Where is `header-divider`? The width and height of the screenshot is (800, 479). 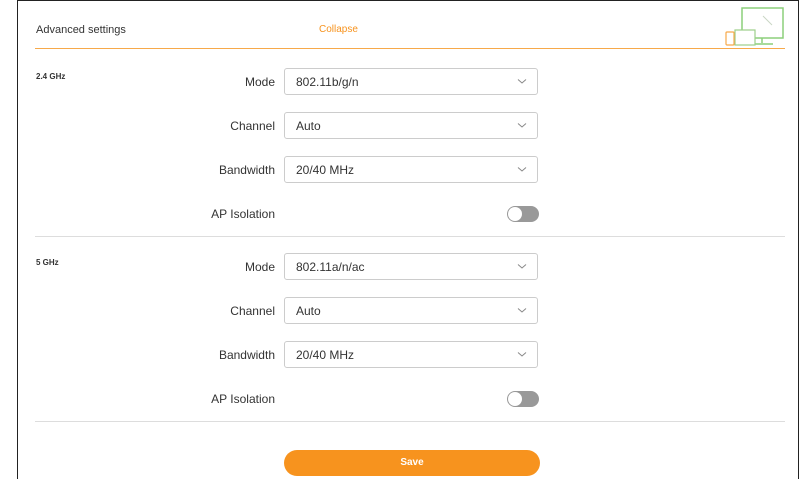
header-divider is located at coordinates (410, 48).